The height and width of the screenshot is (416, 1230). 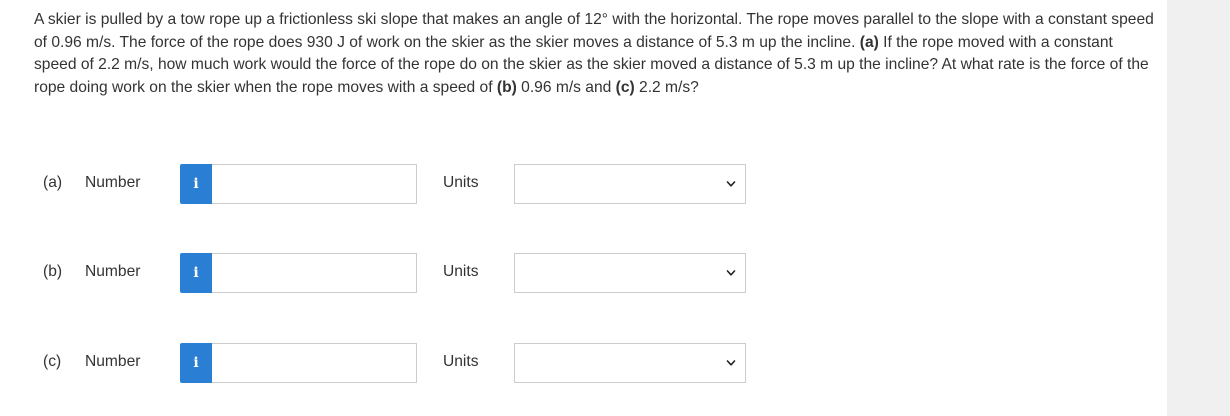 What do you see at coordinates (630, 273) in the screenshot?
I see `units-select-b` at bounding box center [630, 273].